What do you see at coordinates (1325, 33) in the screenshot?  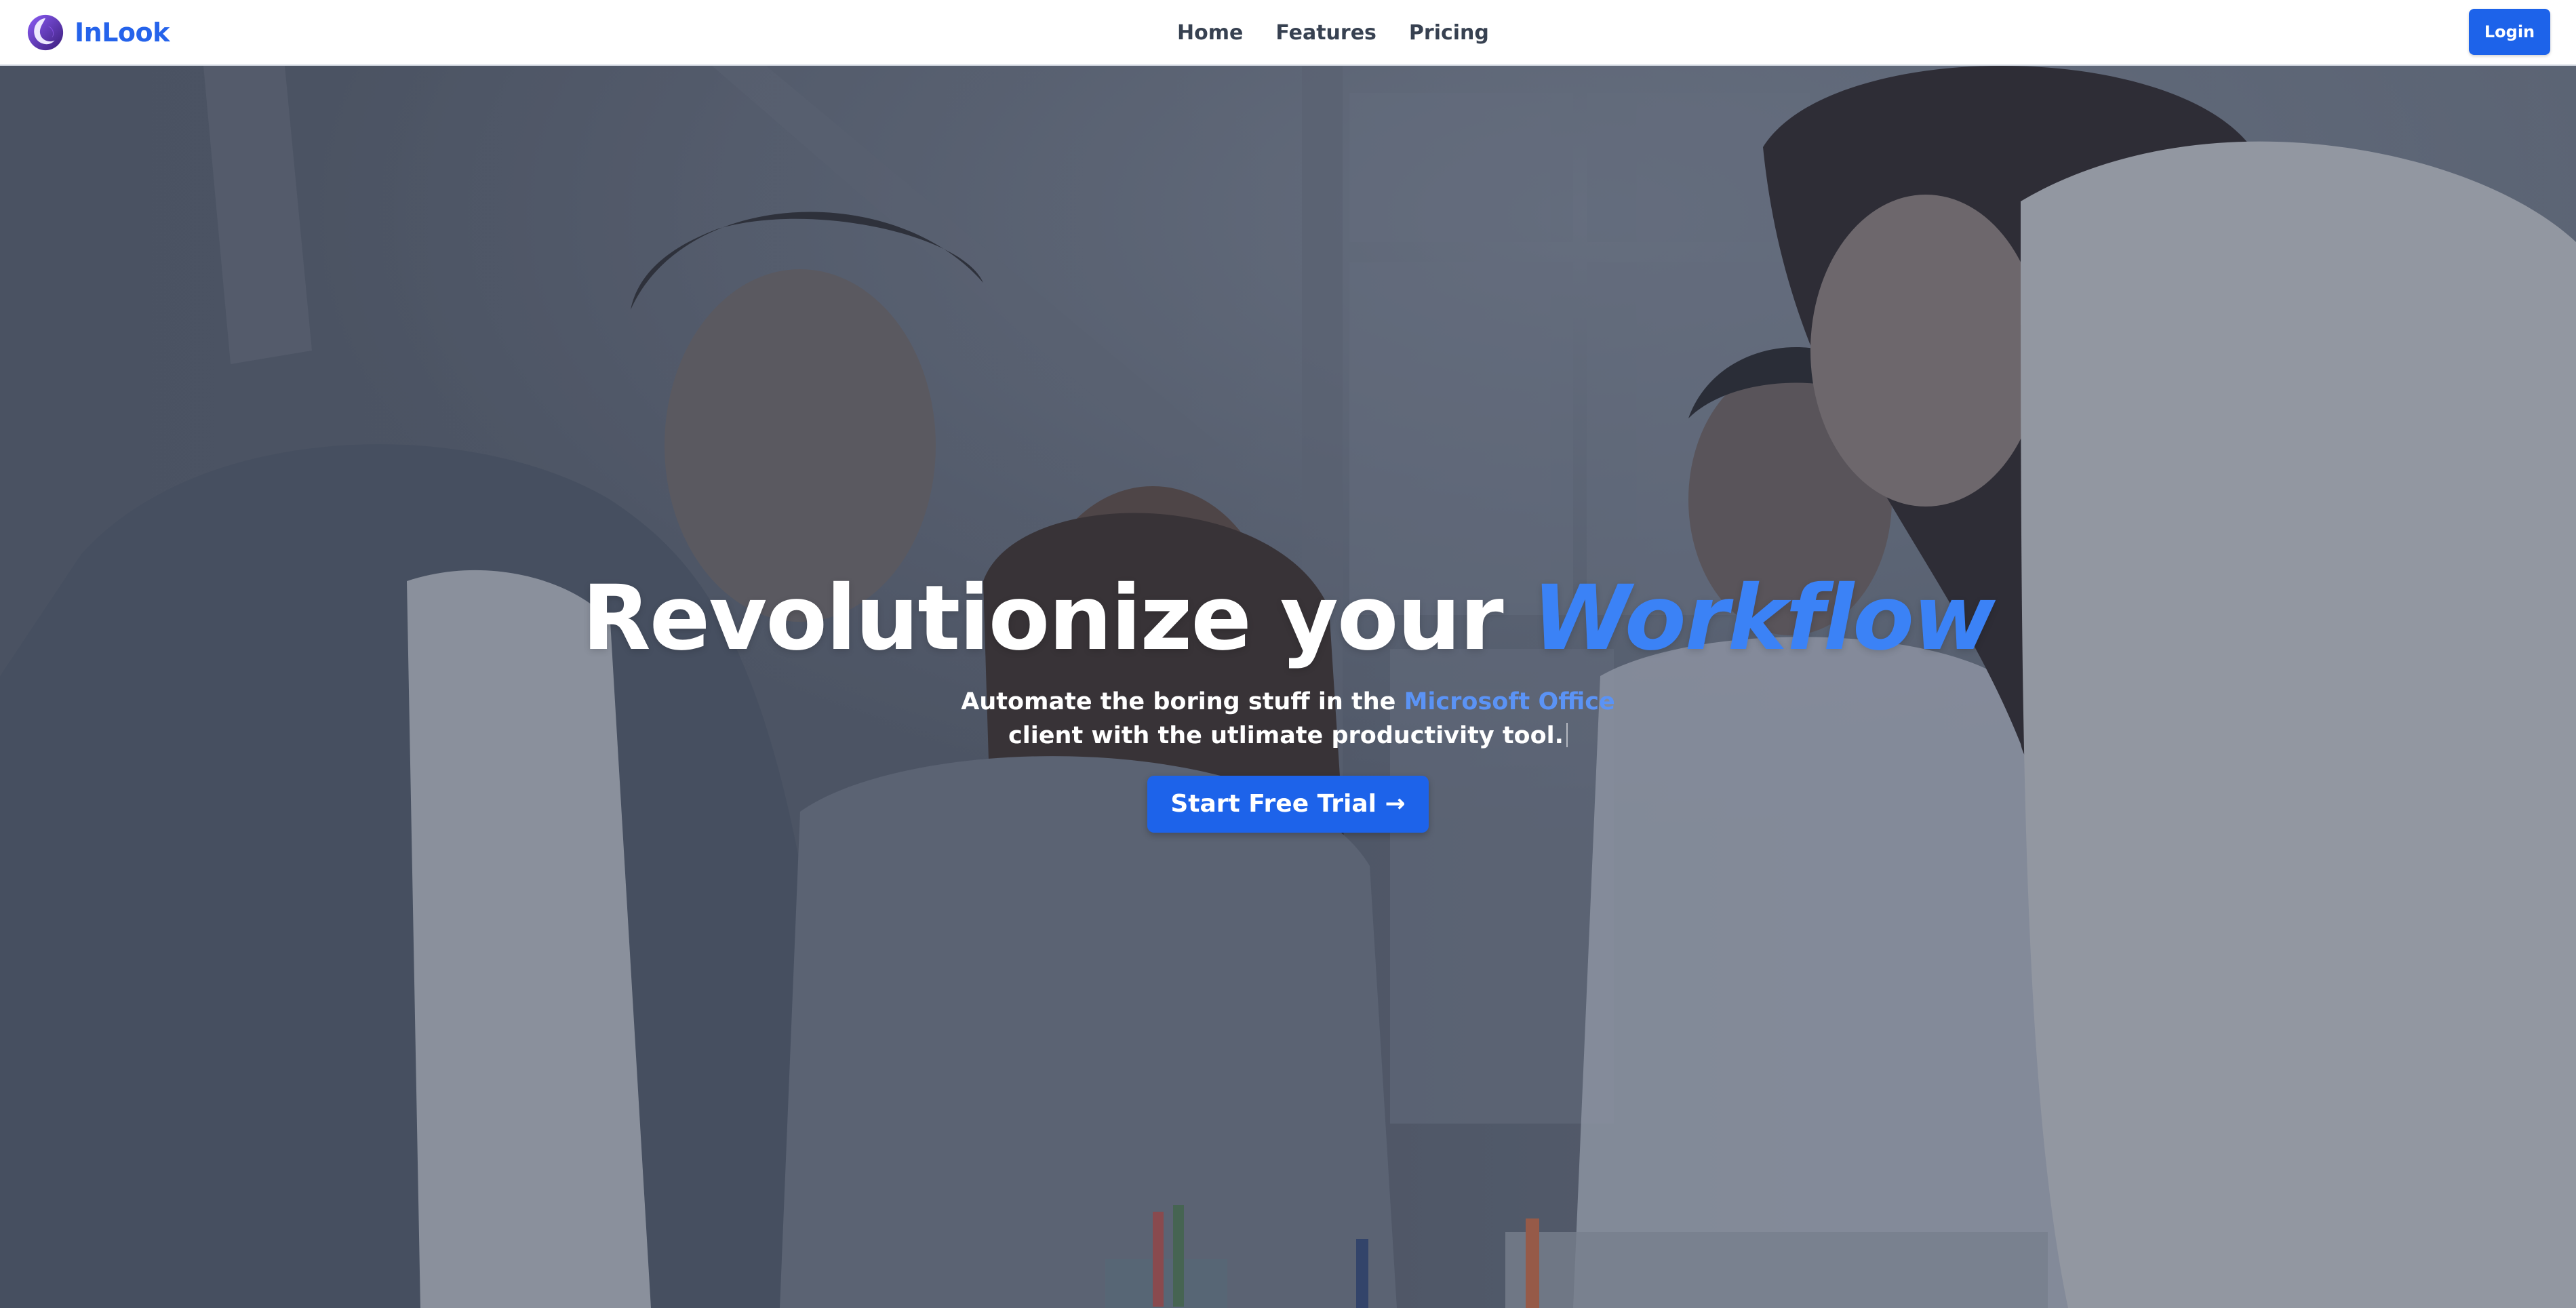 I see `nav-link-features: Features` at bounding box center [1325, 33].